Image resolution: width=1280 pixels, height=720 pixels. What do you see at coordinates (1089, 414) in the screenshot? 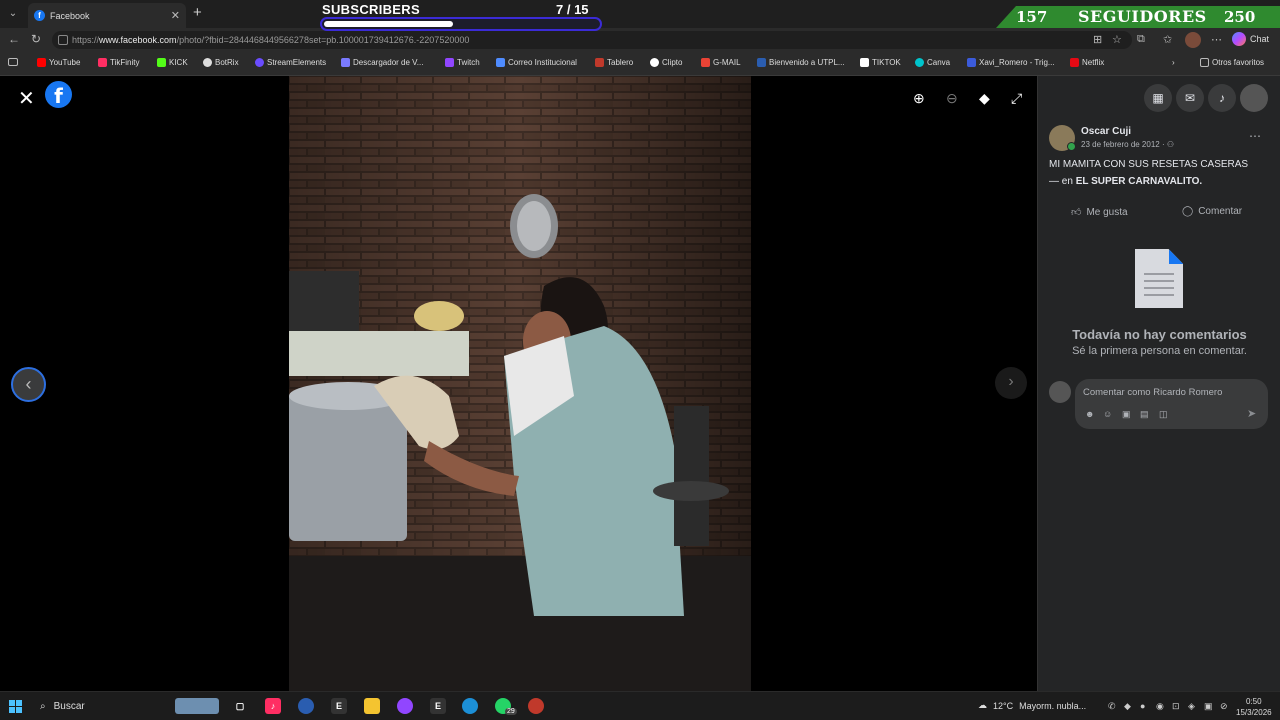
I see `avatar-sticker-icon: ☻` at bounding box center [1089, 414].